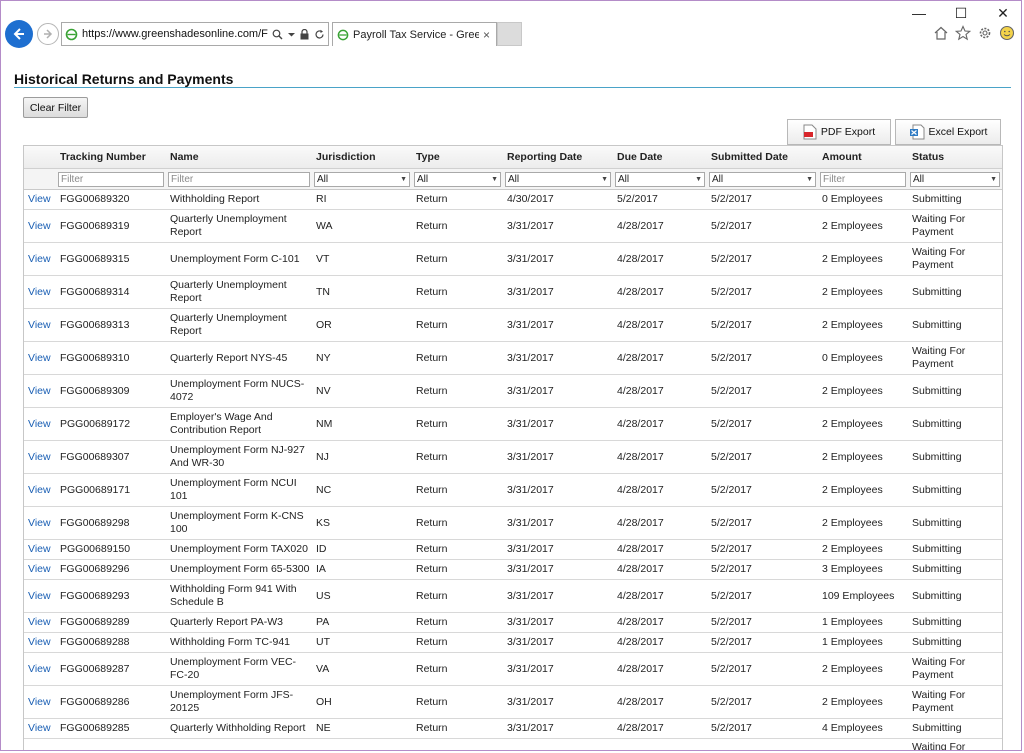 Image resolution: width=1024 pixels, height=753 pixels. Describe the element at coordinates (762, 157) in the screenshot. I see `col-header-submitted-date: Submitted Date` at that location.